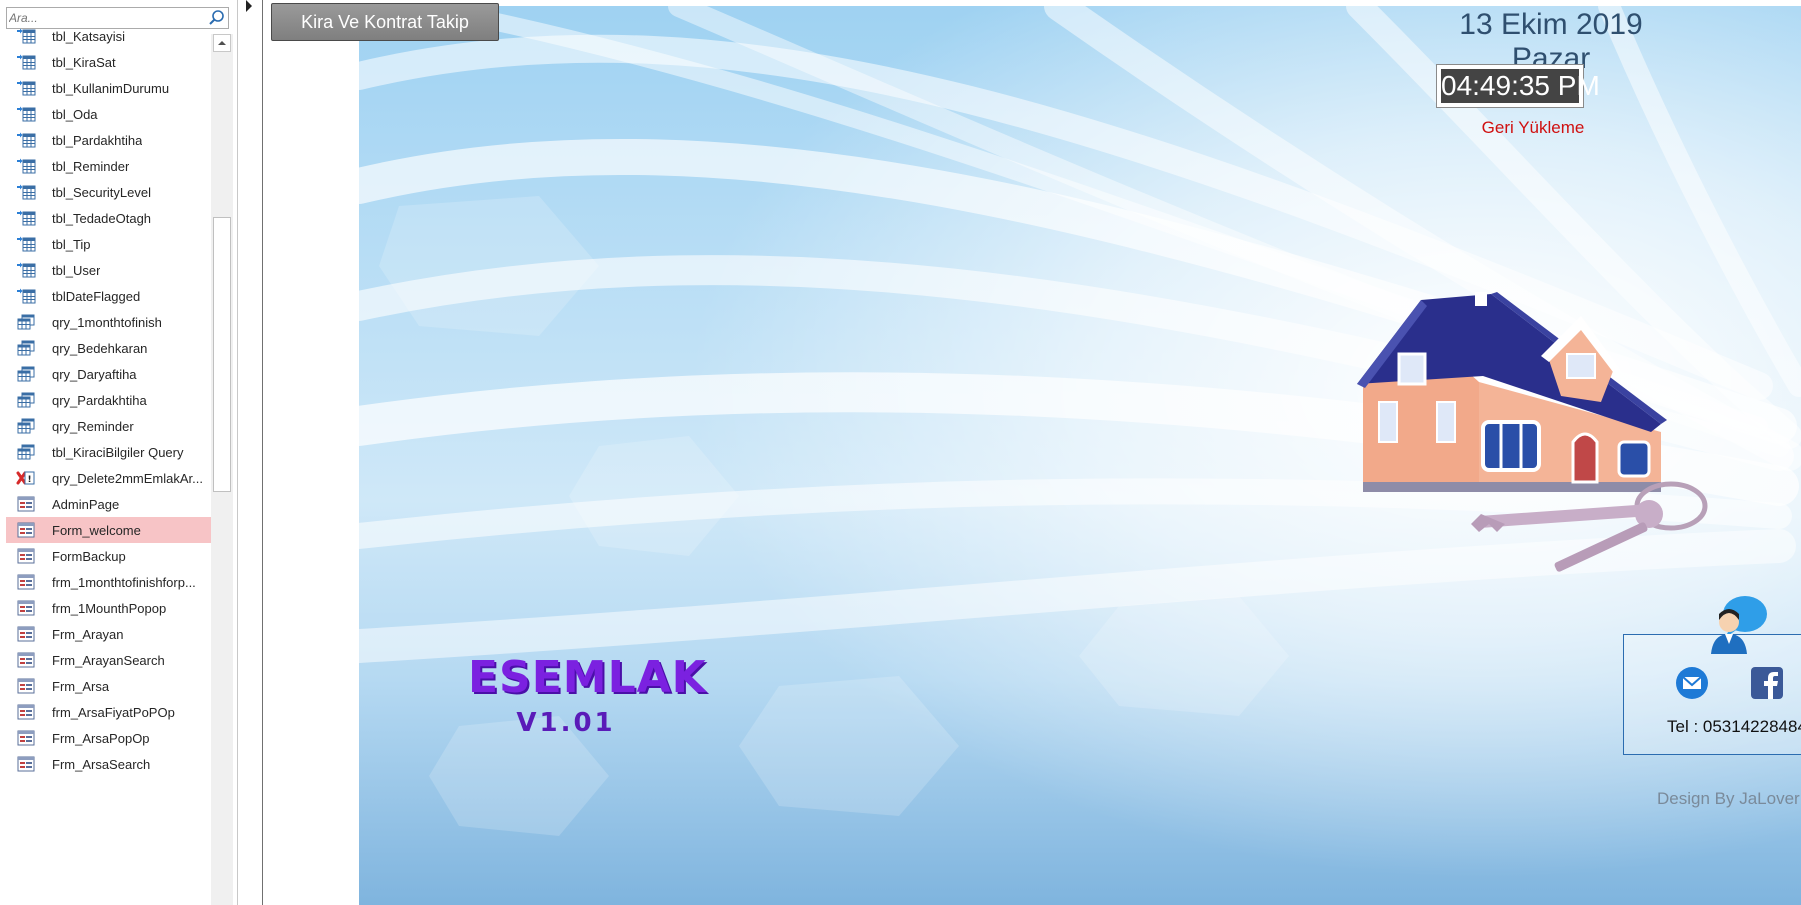 The height and width of the screenshot is (905, 1801). I want to click on nav-item: tbl_KiraciBilgiler Query, so click(108, 452).